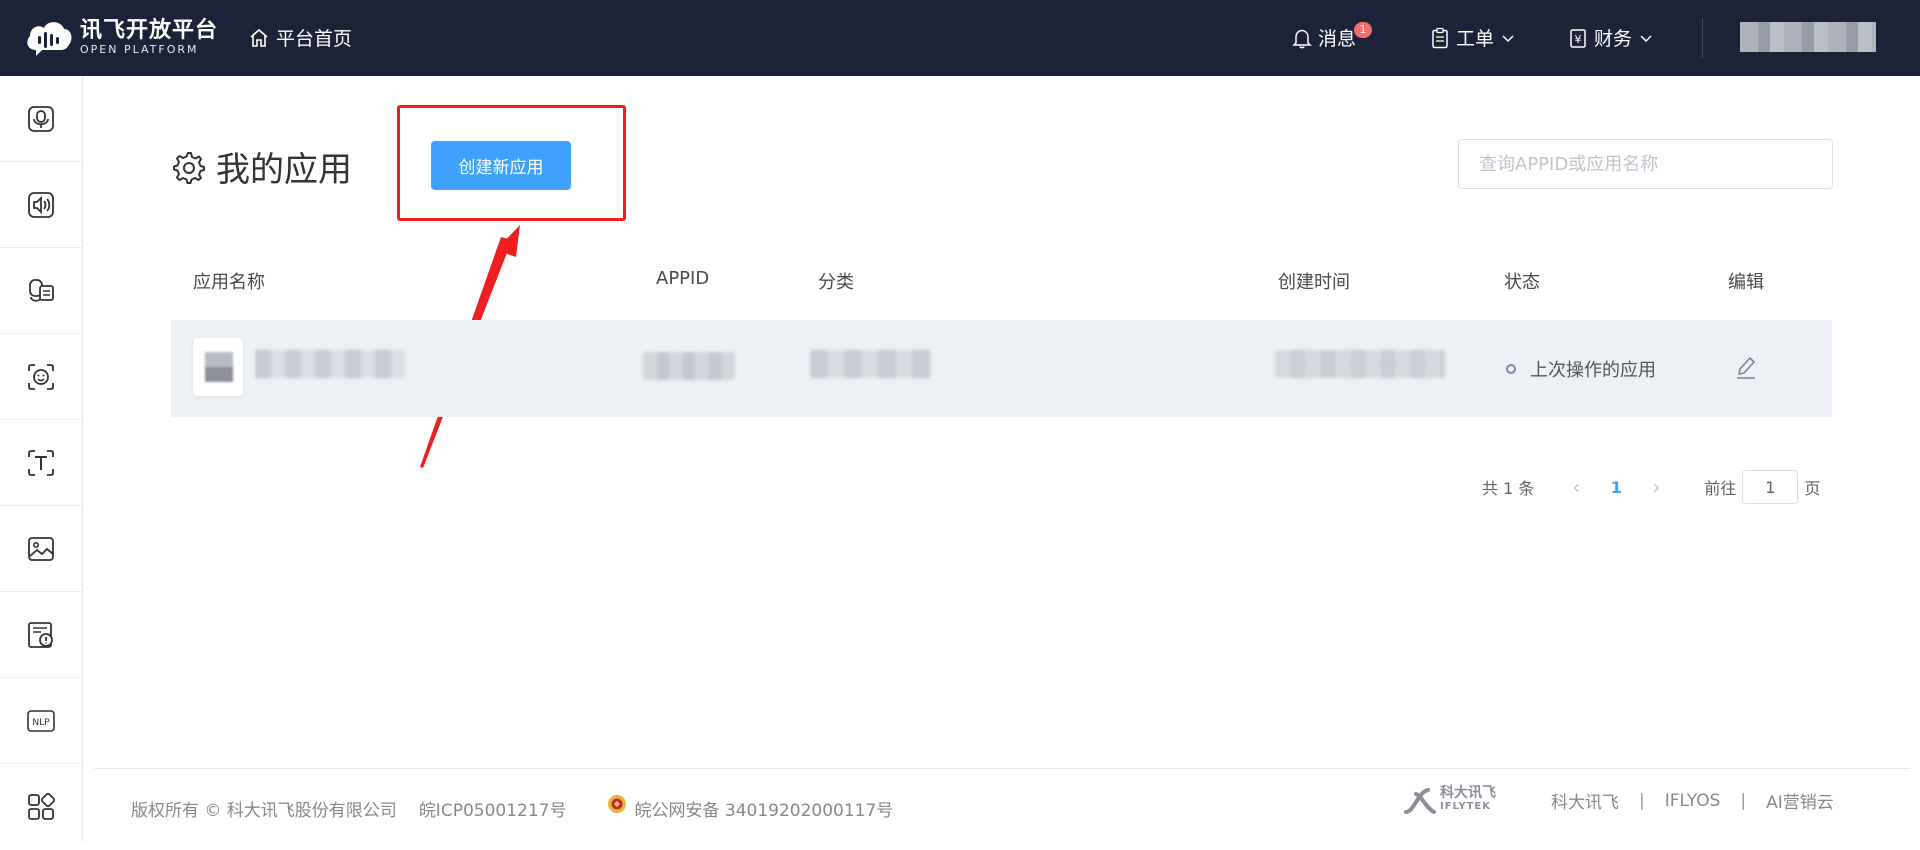  I want to click on iflytek-open-platform-logo: 讯飞开放平台 OPEN PLATFORM, so click(121, 38).